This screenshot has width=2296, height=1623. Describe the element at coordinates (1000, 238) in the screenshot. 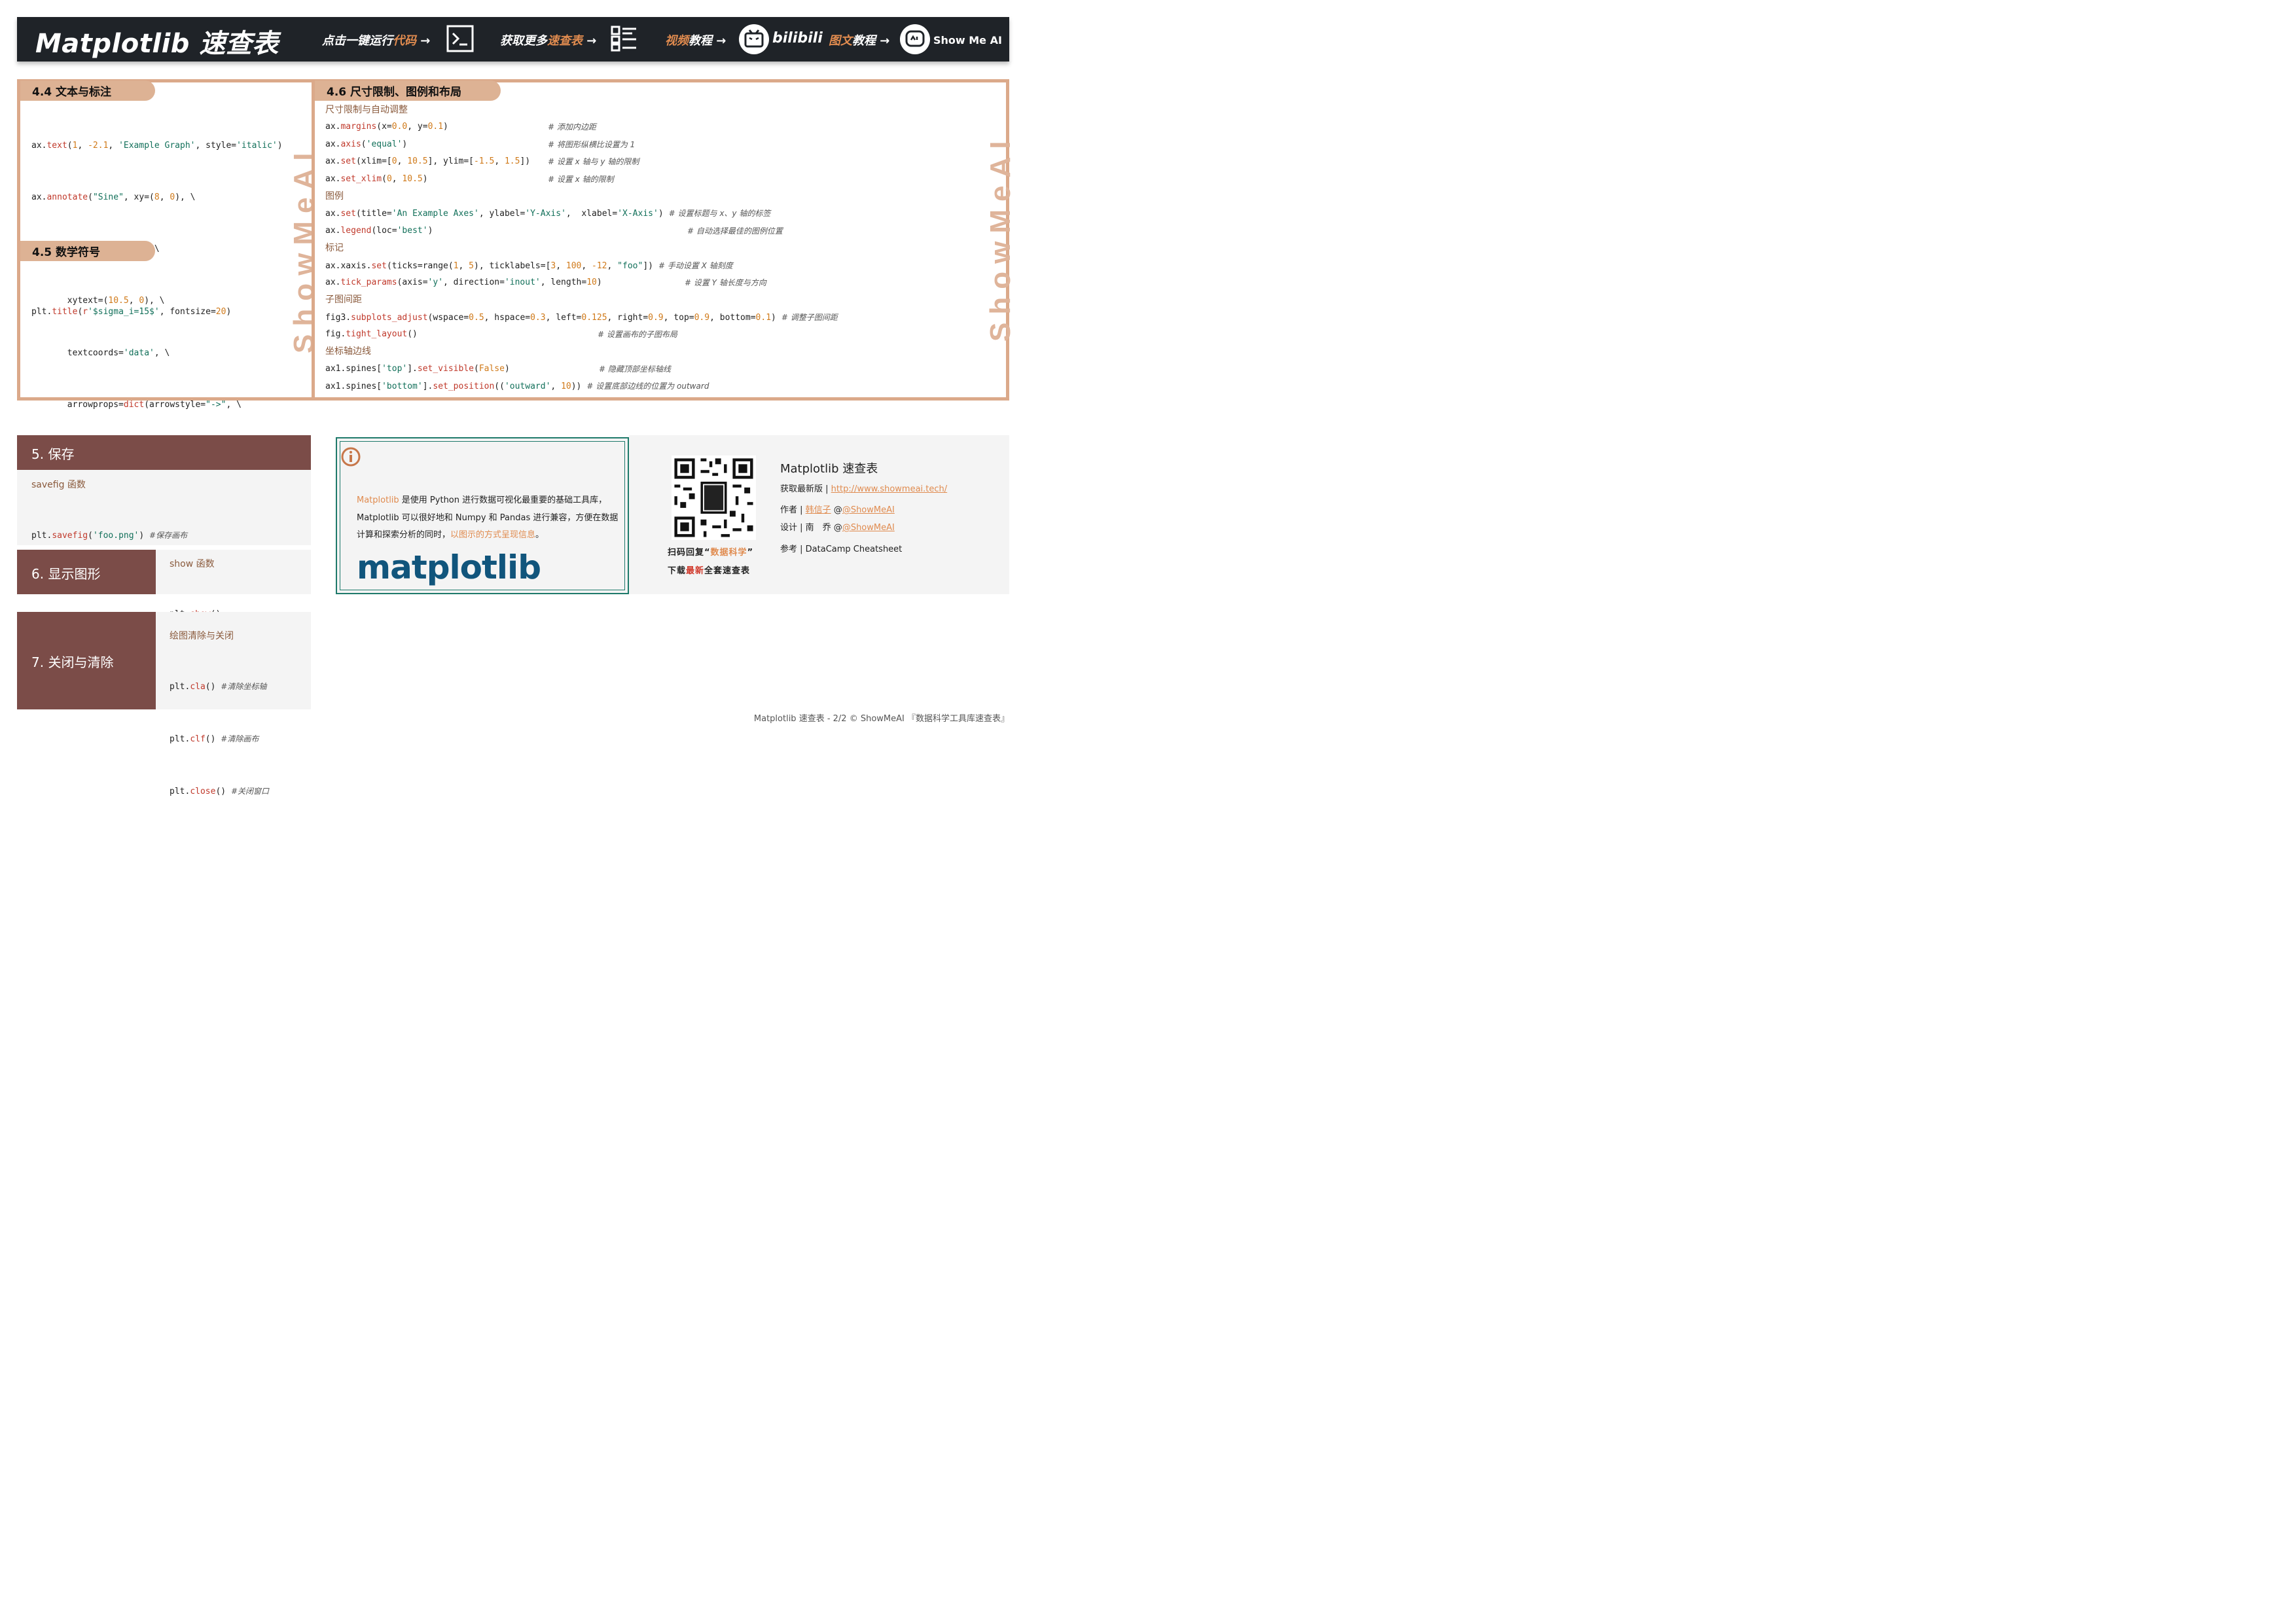

I see `watermark-showmeai-right: ShowMeAI` at that location.